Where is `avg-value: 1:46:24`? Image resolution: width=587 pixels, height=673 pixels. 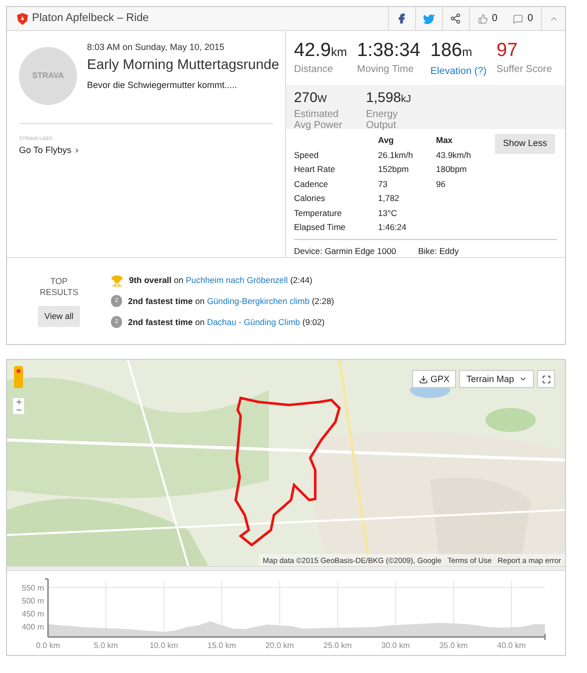 avg-value: 1:46:24 is located at coordinates (393, 227).